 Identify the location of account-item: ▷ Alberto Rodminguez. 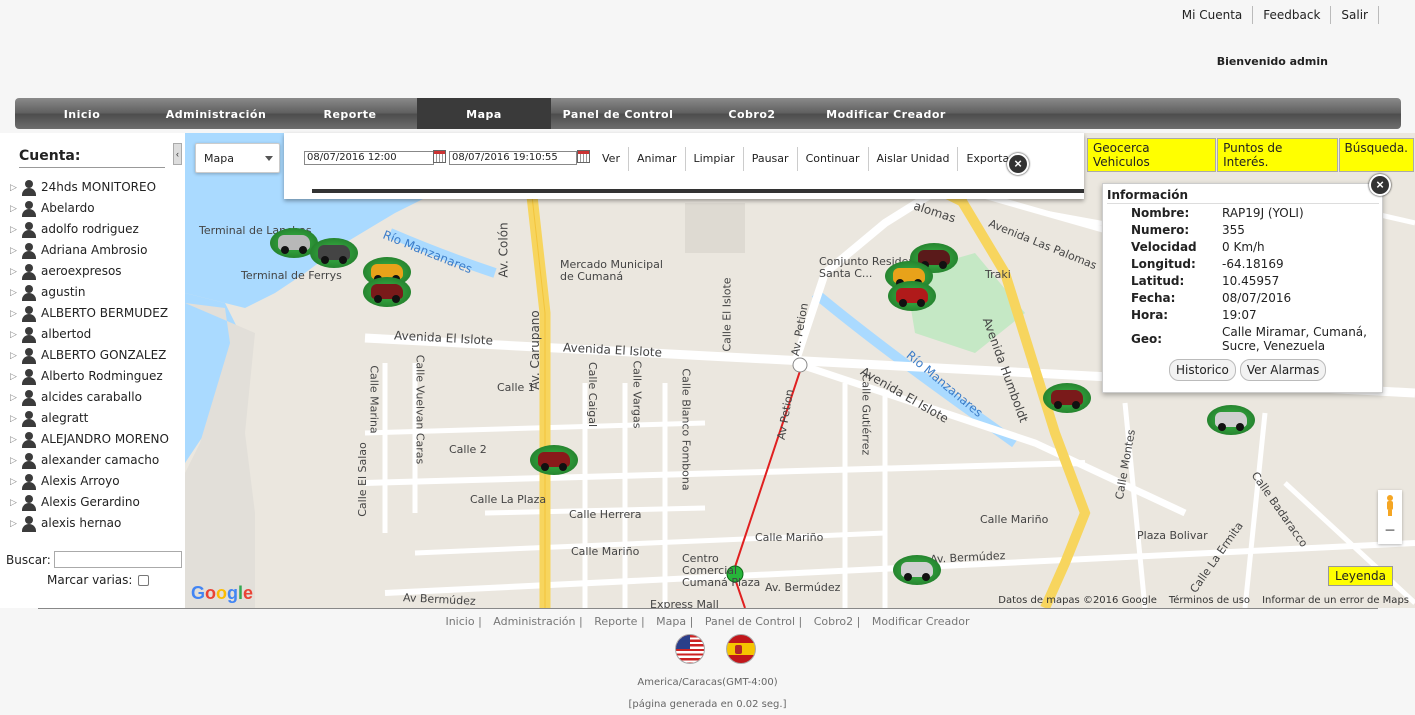
(96, 377).